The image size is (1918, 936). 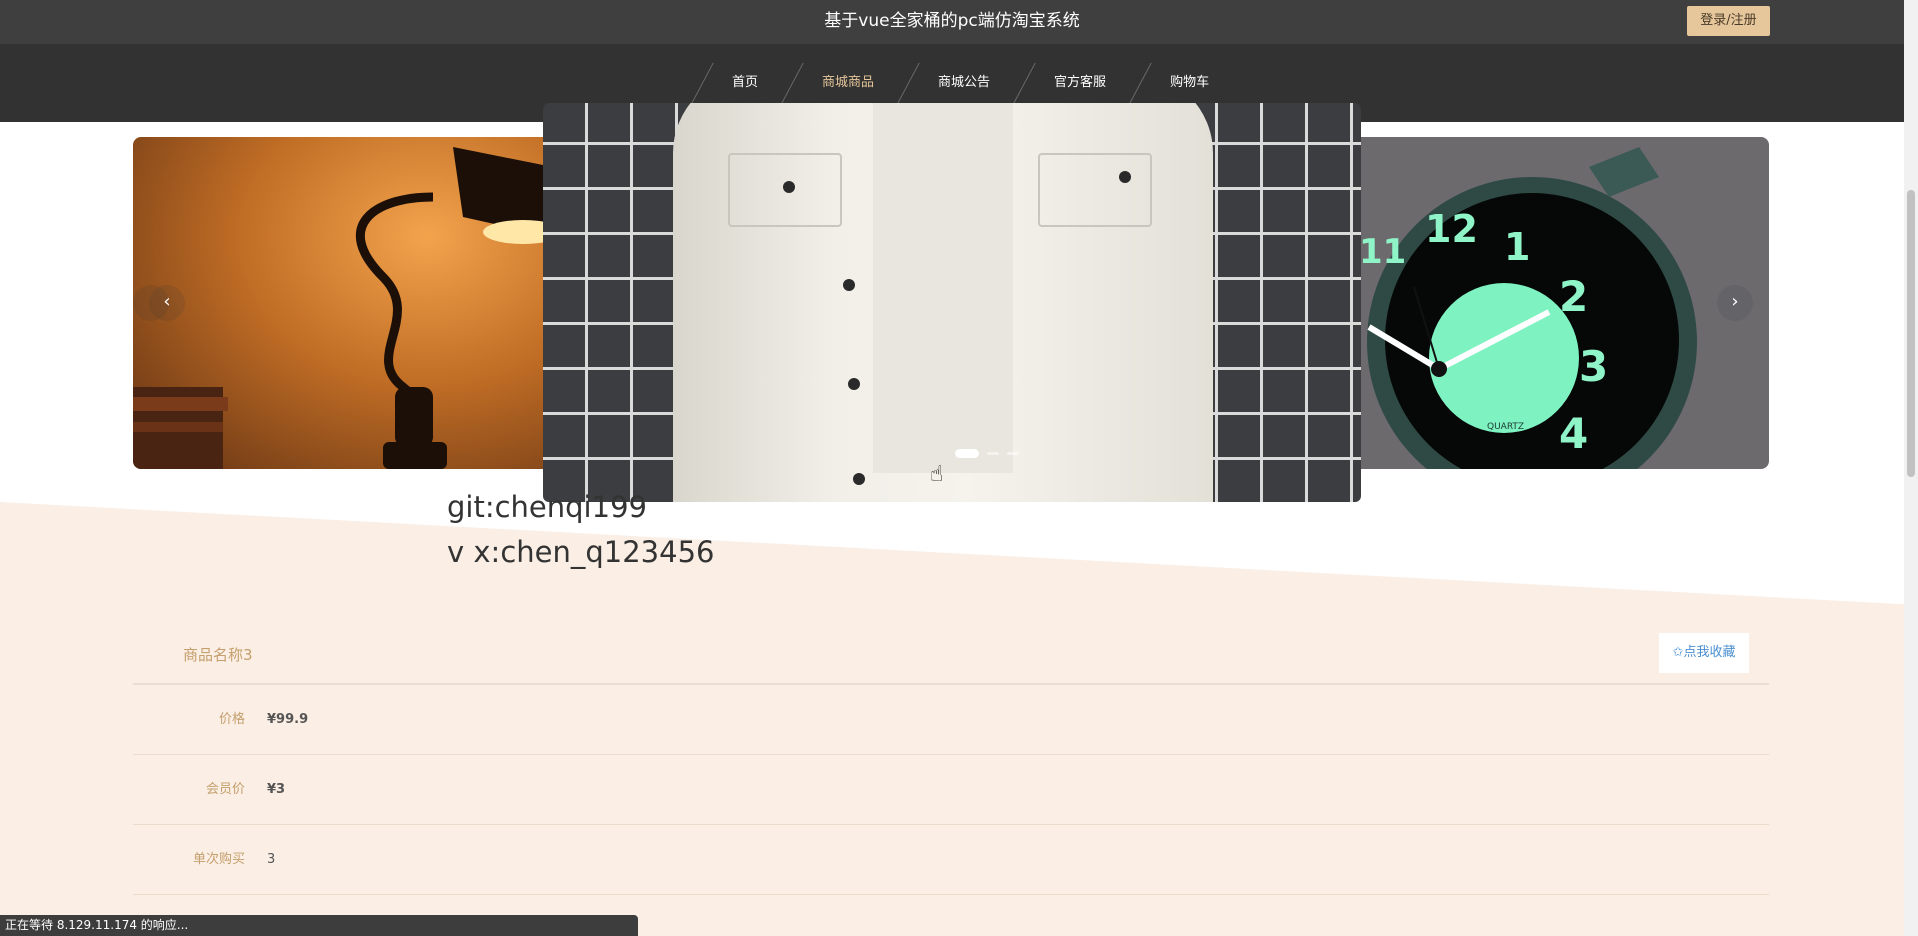 I want to click on detail-value: ¥3, so click(x=276, y=789).